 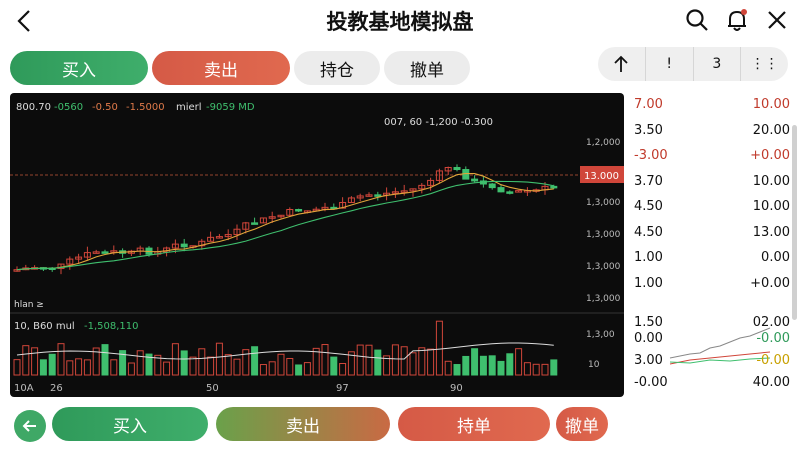 I want to click on page-title: 投教基地模拟盘, so click(x=400, y=22).